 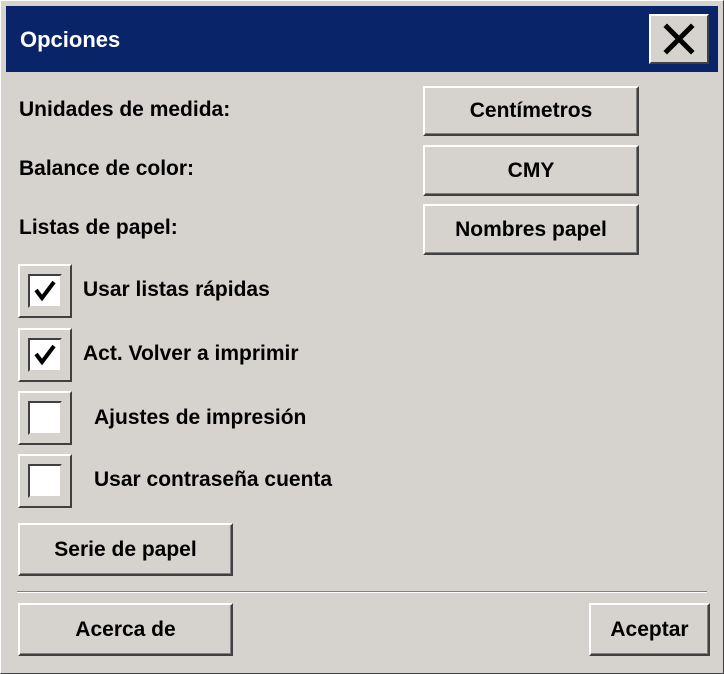 I want to click on title-bar: Opciones, so click(x=362, y=39).